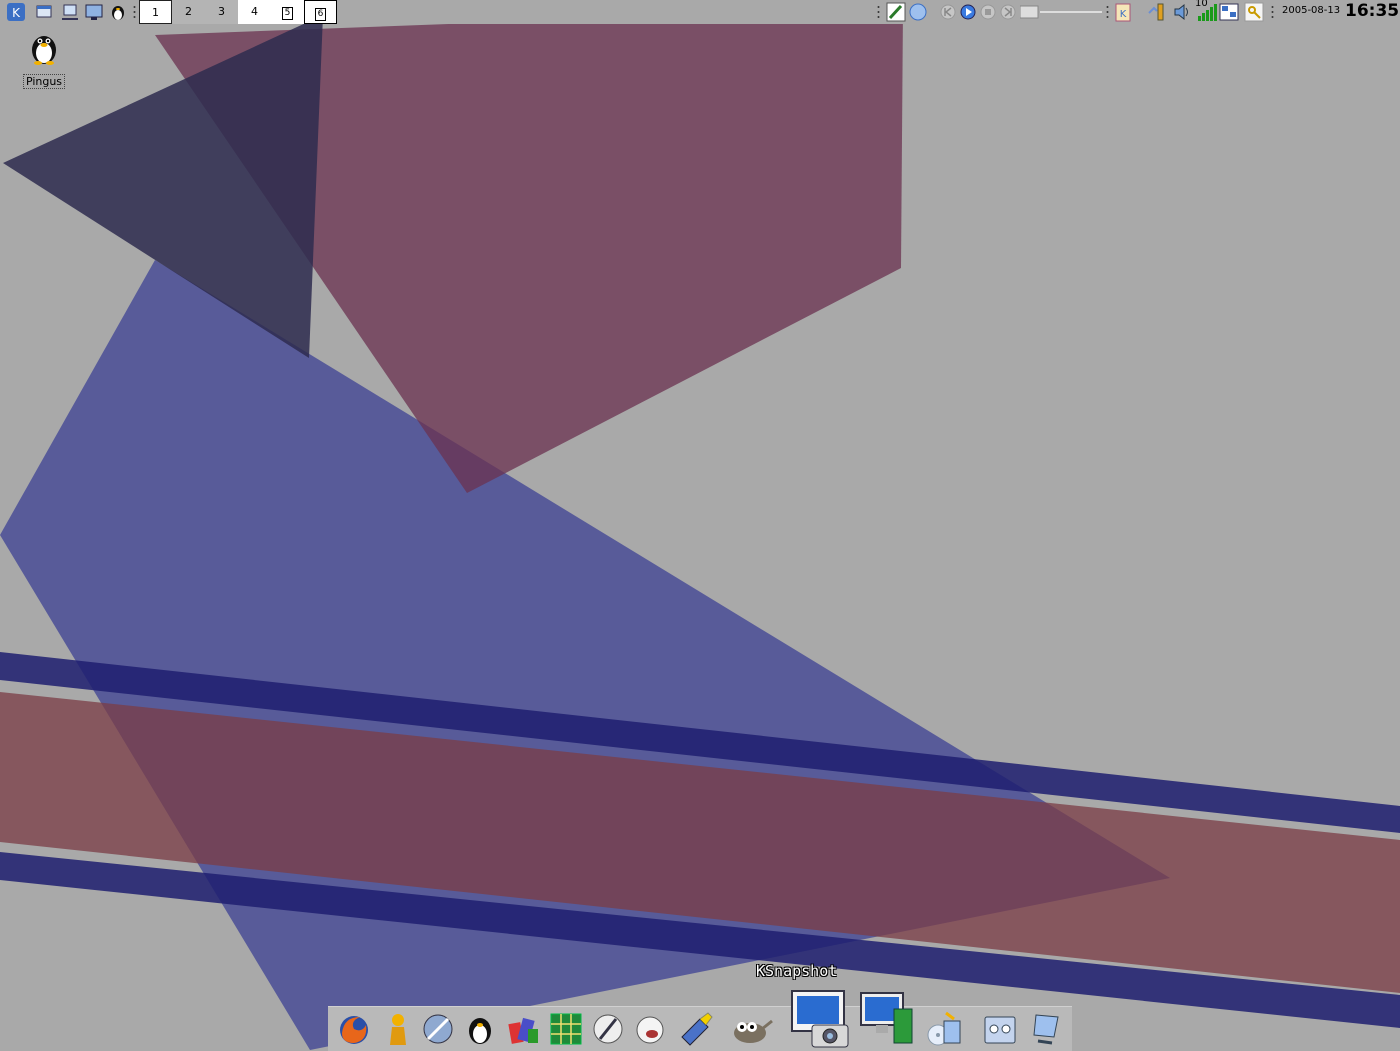 The image size is (1400, 1051). What do you see at coordinates (44, 81) in the screenshot?
I see `desktop-icon-label: Pingus` at bounding box center [44, 81].